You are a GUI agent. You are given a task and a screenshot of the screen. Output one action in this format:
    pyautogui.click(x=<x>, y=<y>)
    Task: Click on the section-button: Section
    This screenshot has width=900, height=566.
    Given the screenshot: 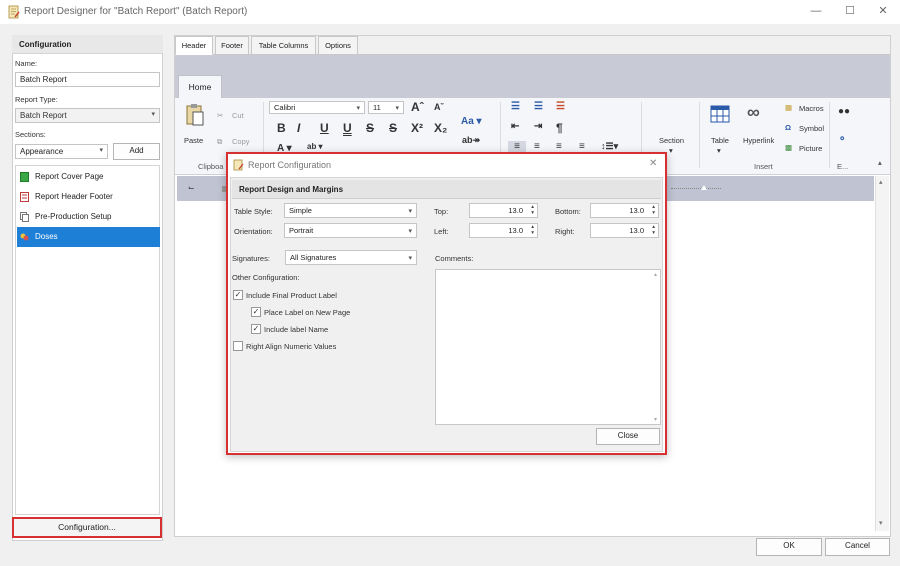 What is the action you would take?
    pyautogui.click(x=671, y=140)
    